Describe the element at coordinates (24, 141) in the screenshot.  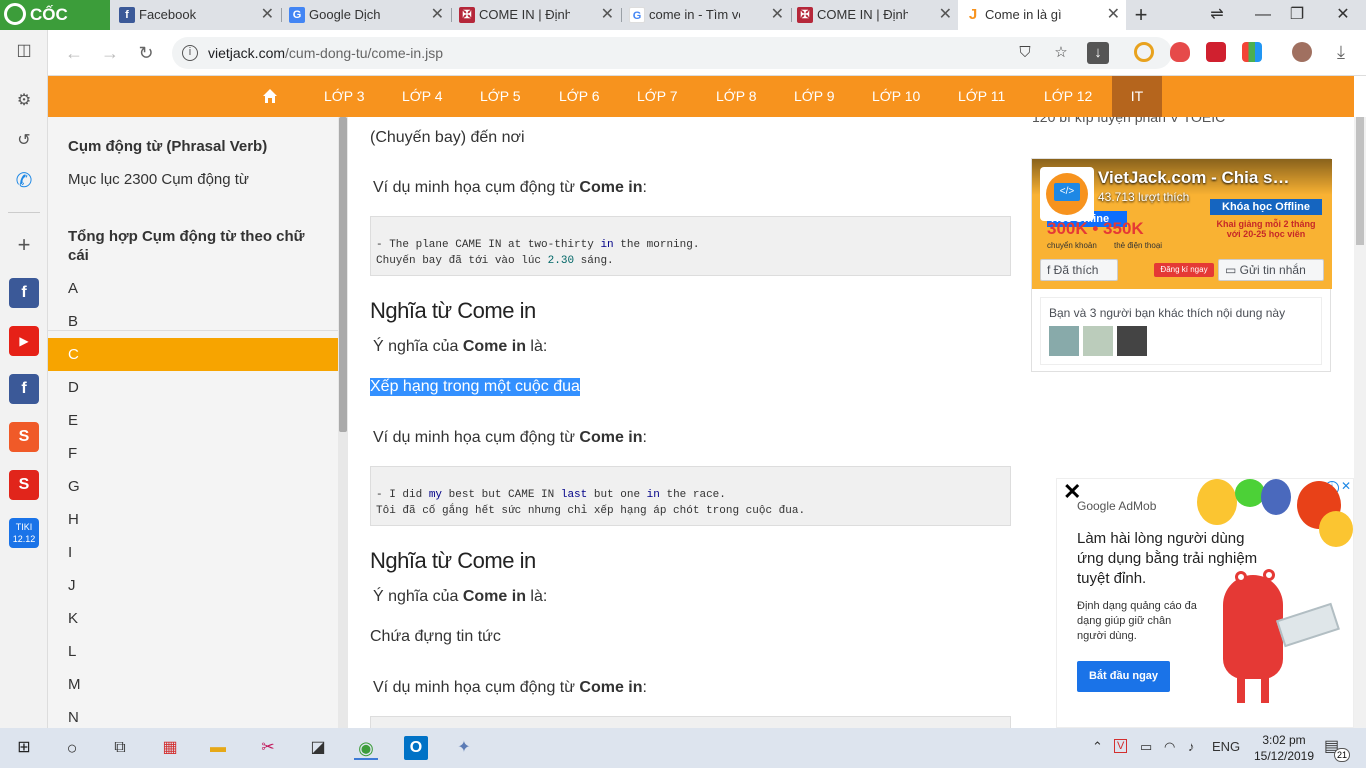
I see `history-icon: ↺` at that location.